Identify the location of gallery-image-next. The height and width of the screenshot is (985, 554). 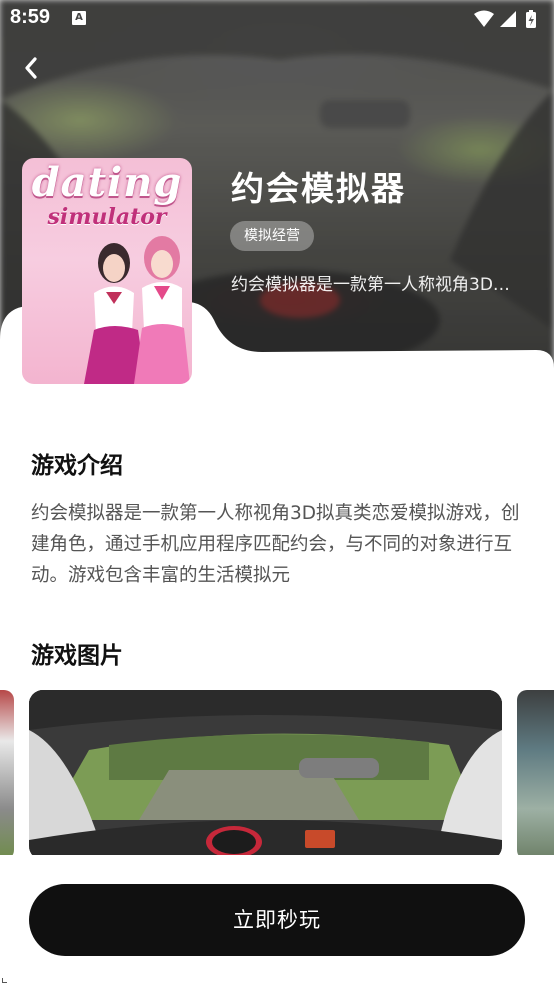
(535, 775).